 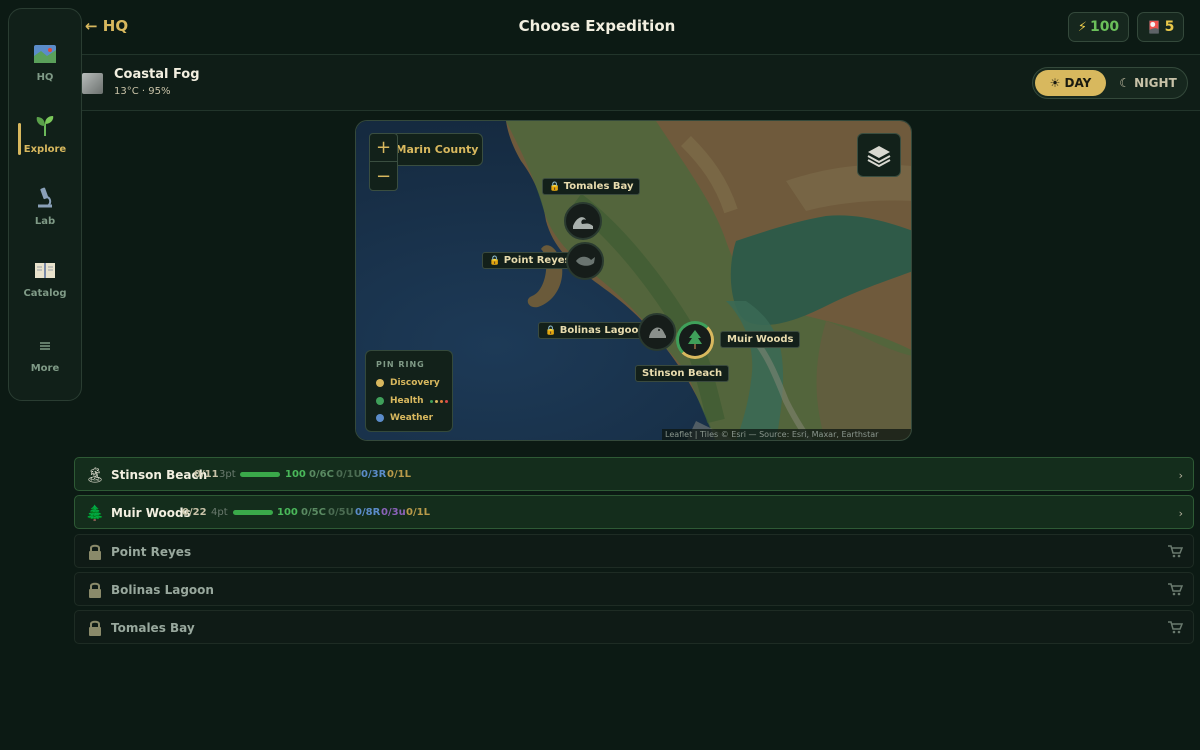 What do you see at coordinates (537, 260) in the screenshot?
I see `pin-label-text: Point Reyes` at bounding box center [537, 260].